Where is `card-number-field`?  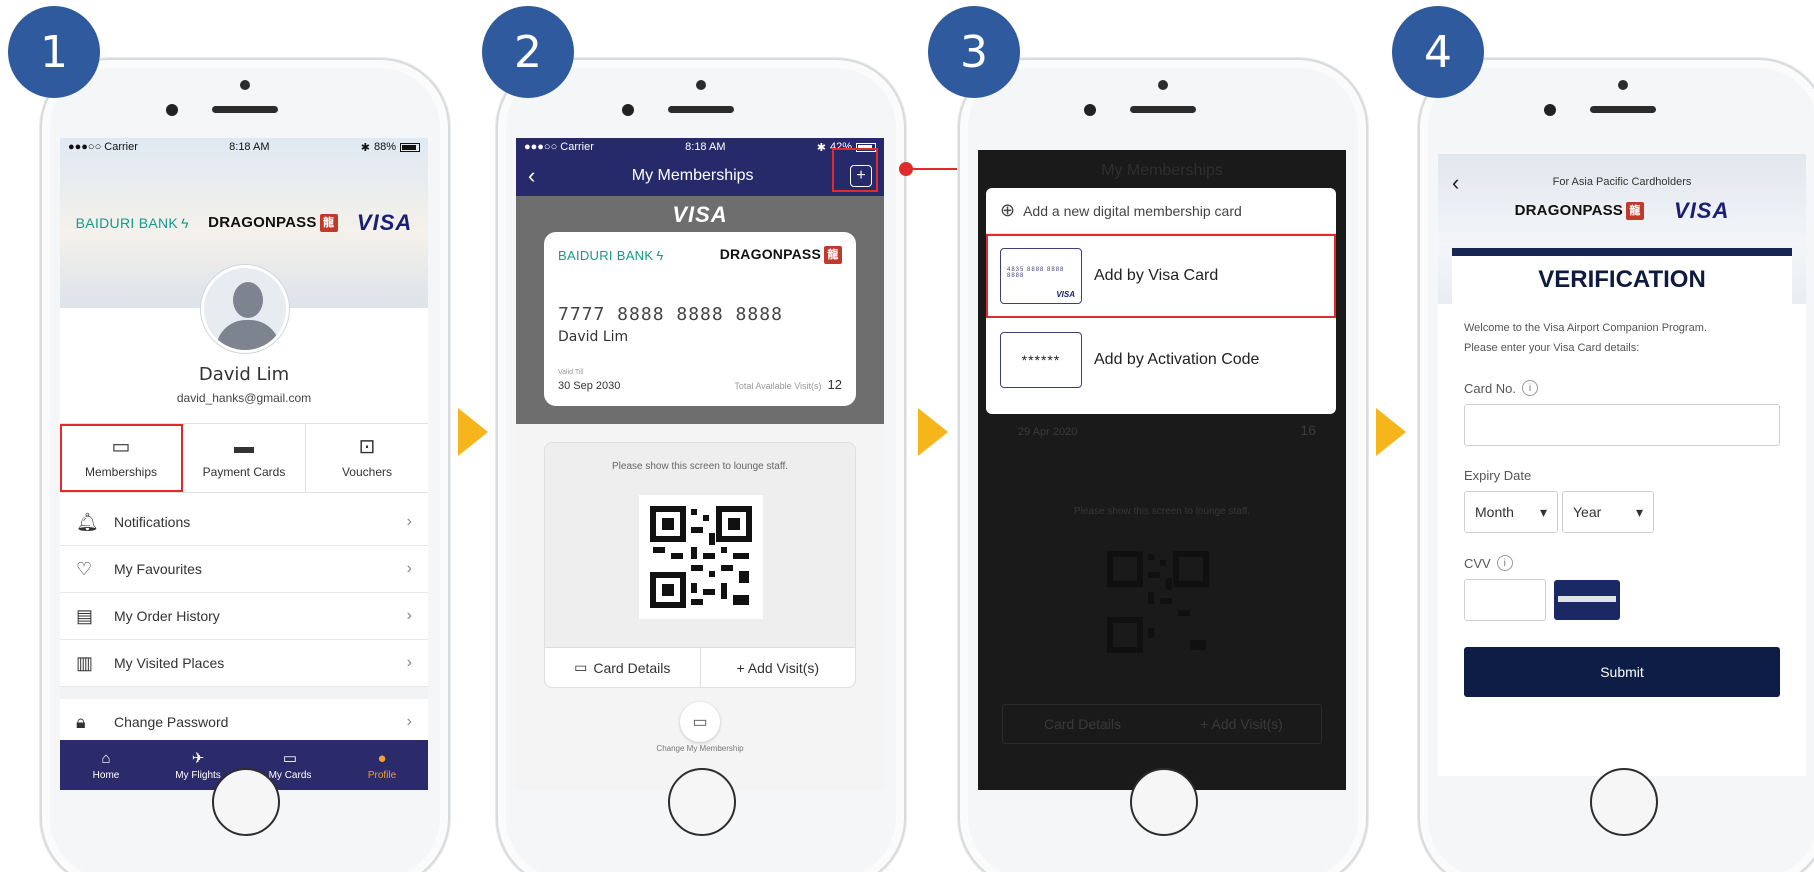
card-number-field is located at coordinates (1622, 425).